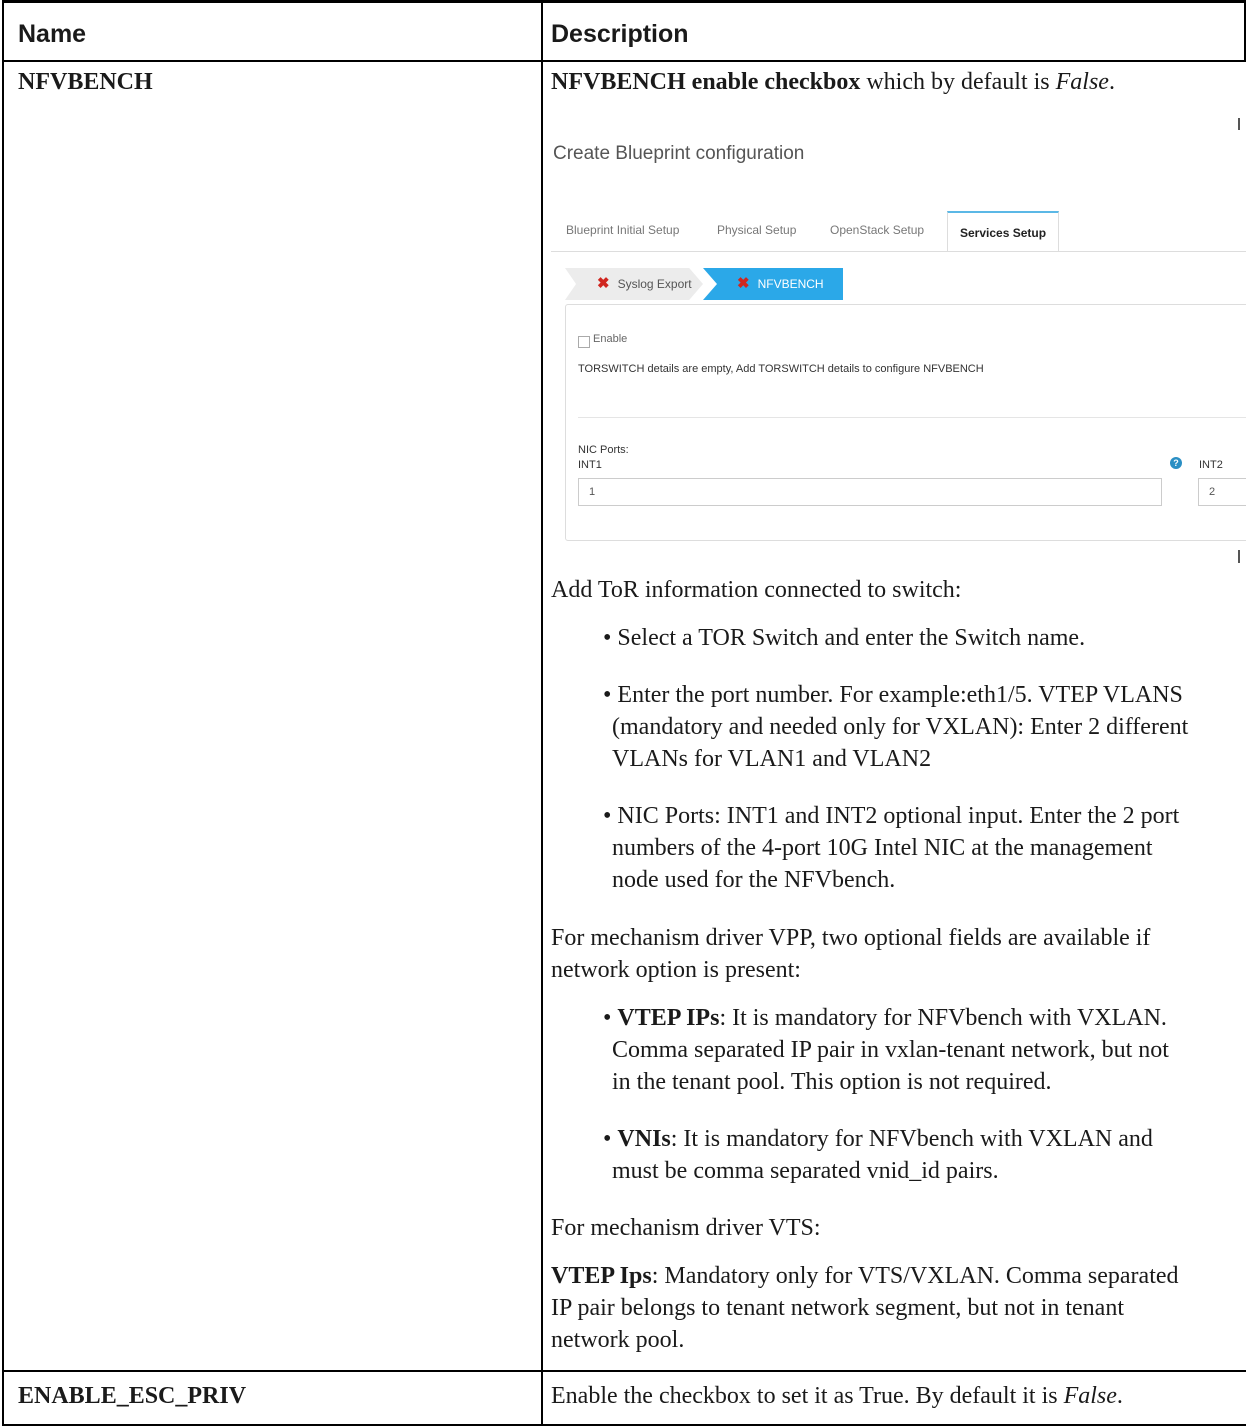  Describe the element at coordinates (756, 230) in the screenshot. I see `tab-physical-setup: Physical Setup` at that location.